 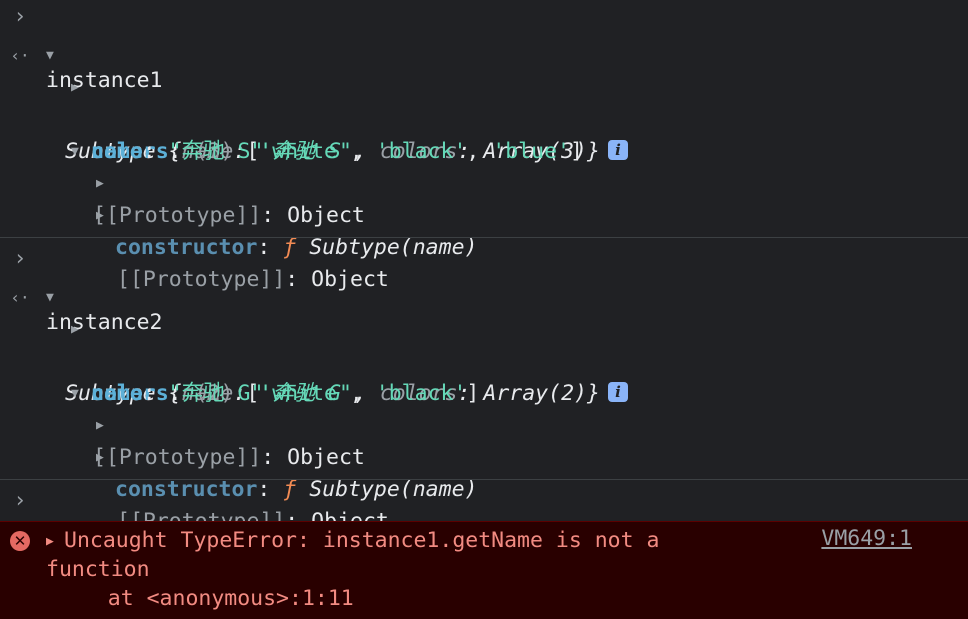 What do you see at coordinates (866, 538) in the screenshot?
I see `source-link: VM649:1` at bounding box center [866, 538].